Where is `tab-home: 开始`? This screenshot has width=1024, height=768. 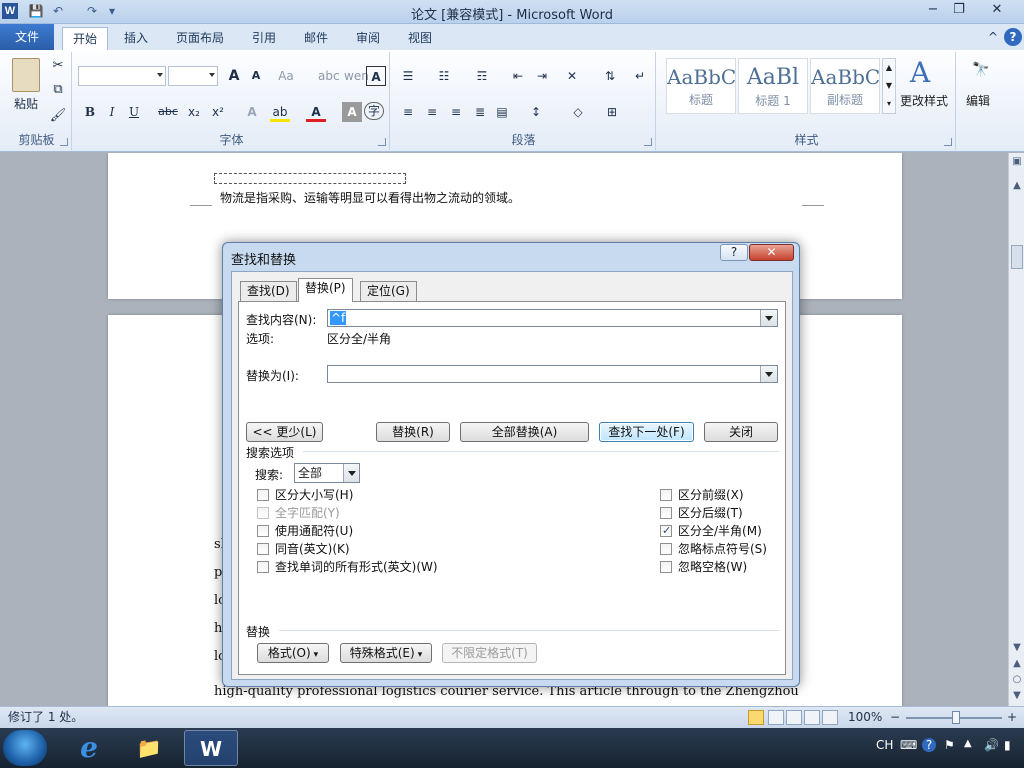
tab-home: 开始 is located at coordinates (85, 38).